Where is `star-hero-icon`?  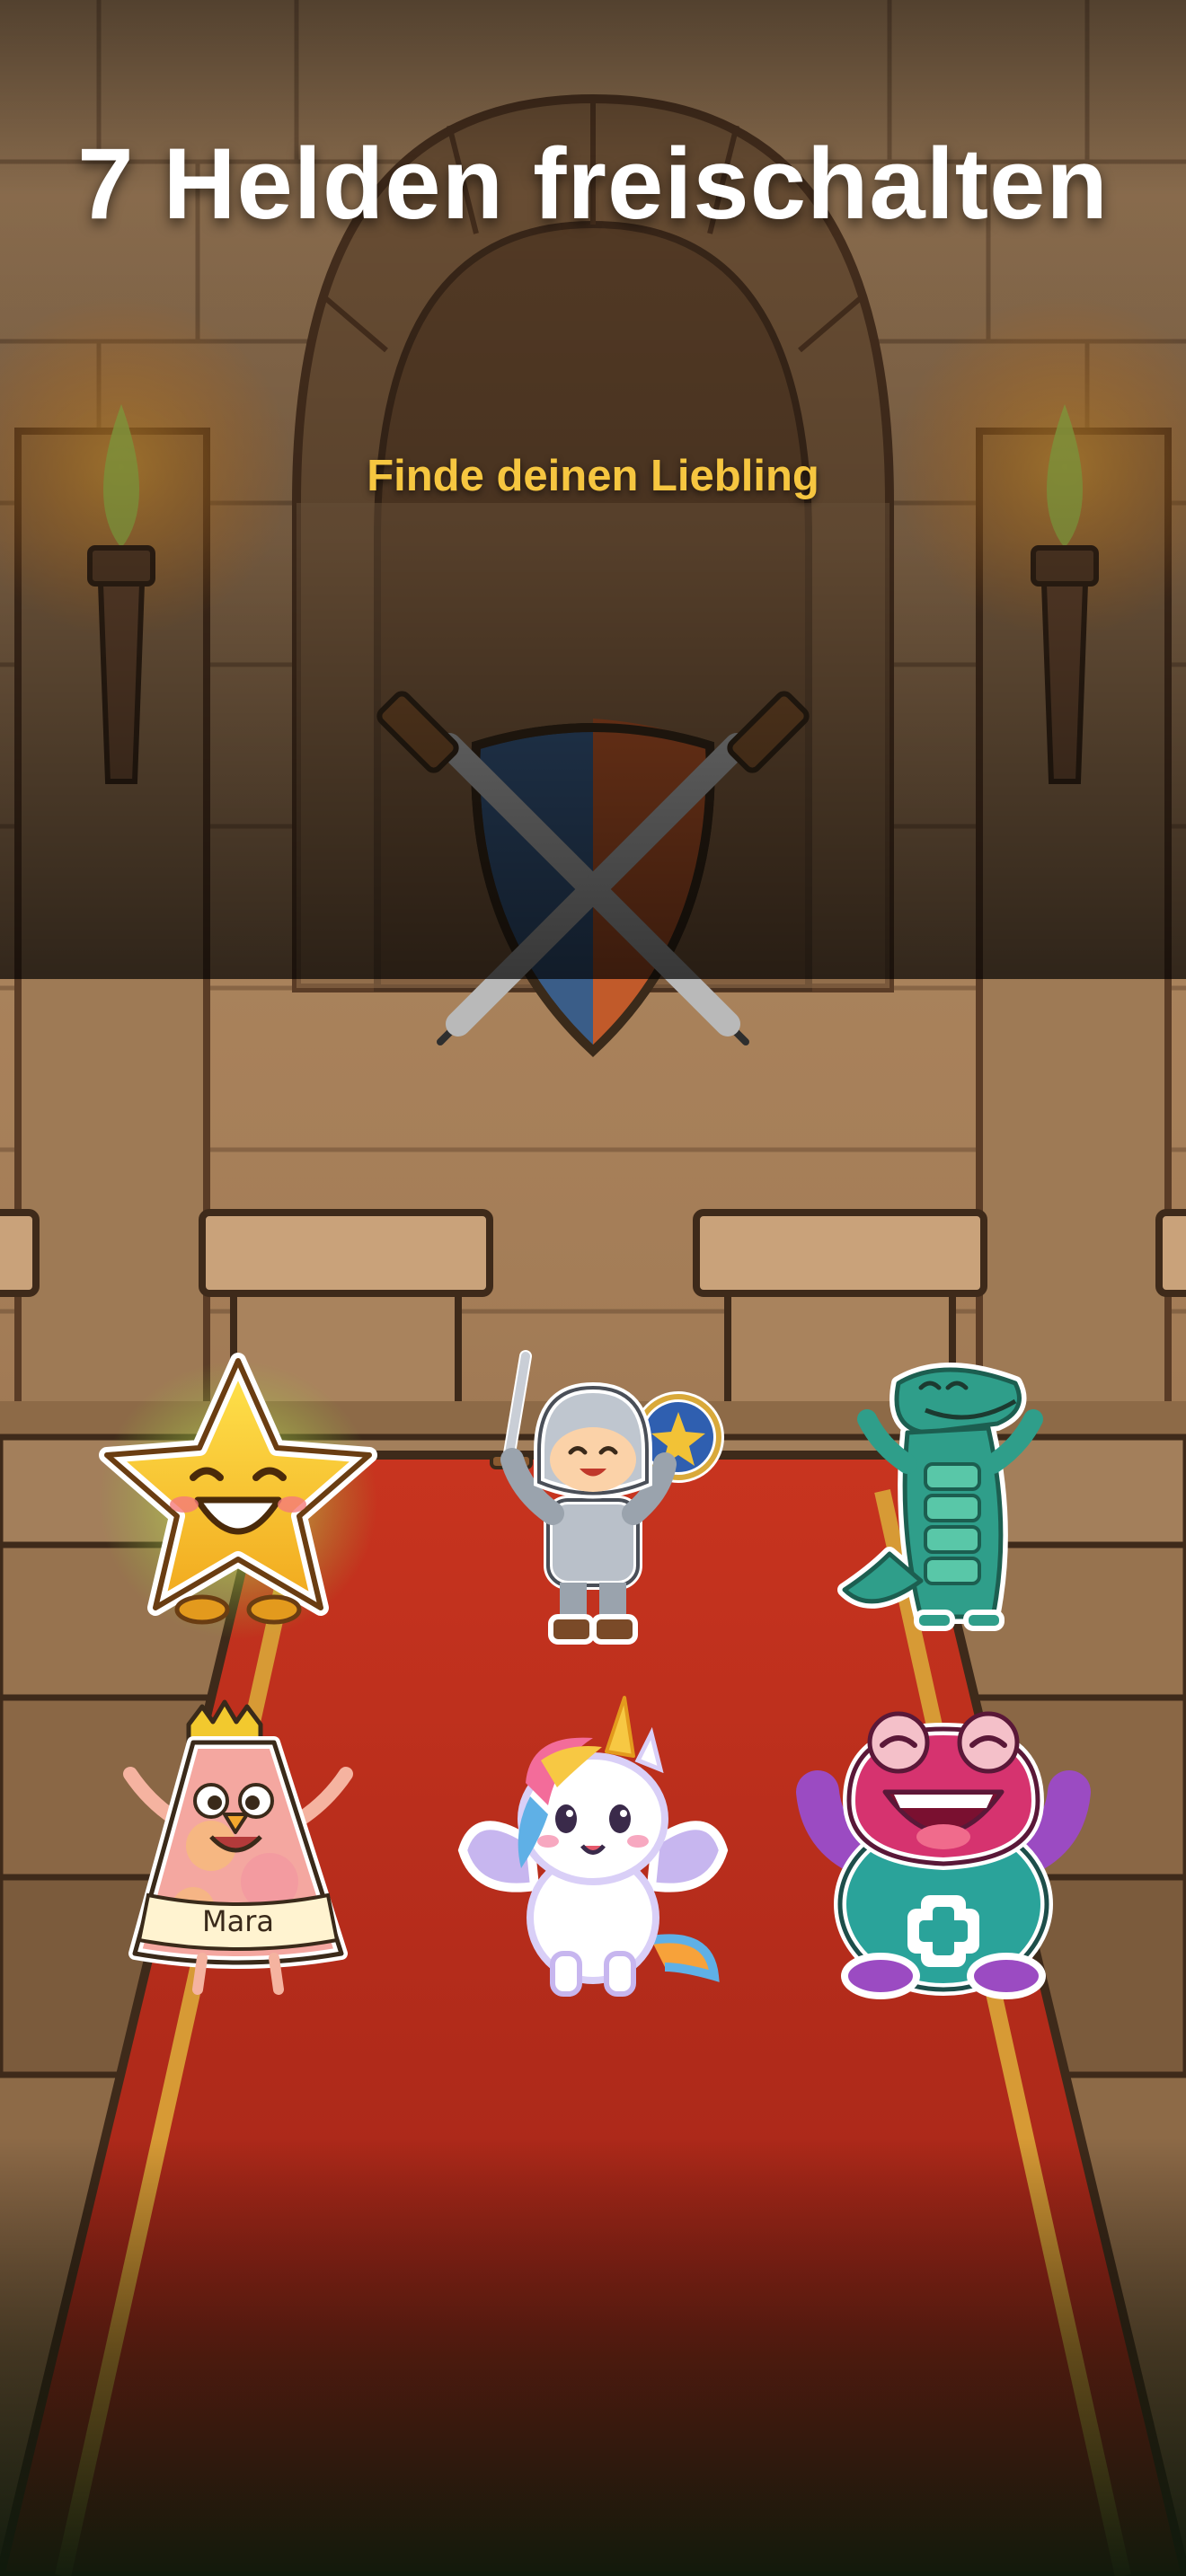 star-hero-icon is located at coordinates (238, 1496).